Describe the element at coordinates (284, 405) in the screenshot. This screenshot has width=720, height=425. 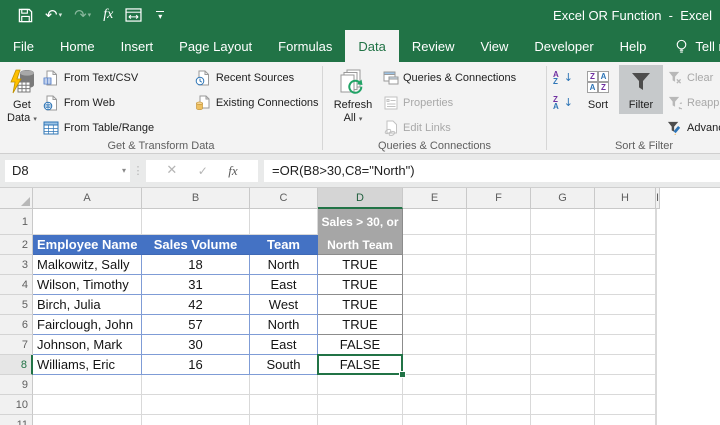
I see `cell-C10` at that location.